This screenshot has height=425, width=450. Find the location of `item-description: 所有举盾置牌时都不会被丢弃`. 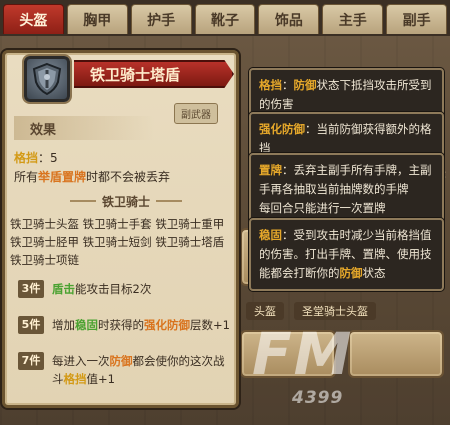

item-description: 所有举盾置牌时都不会被丢弃 is located at coordinates (92, 176).